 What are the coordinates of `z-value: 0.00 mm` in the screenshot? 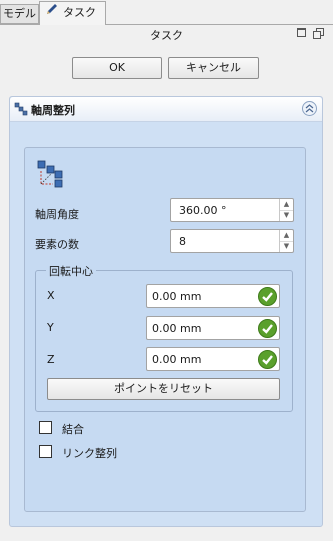 It's located at (177, 359).